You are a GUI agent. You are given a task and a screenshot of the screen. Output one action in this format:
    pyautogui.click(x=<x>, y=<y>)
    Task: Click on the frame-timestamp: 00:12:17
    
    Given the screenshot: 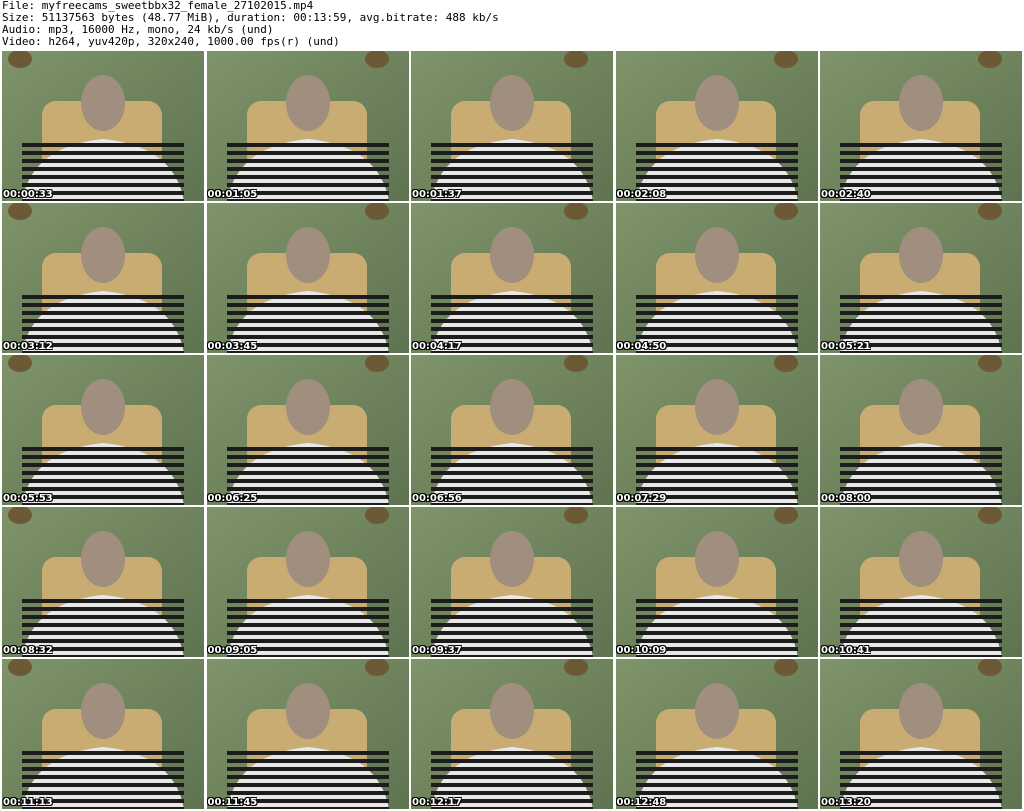 What is the action you would take?
    pyautogui.click(x=437, y=802)
    